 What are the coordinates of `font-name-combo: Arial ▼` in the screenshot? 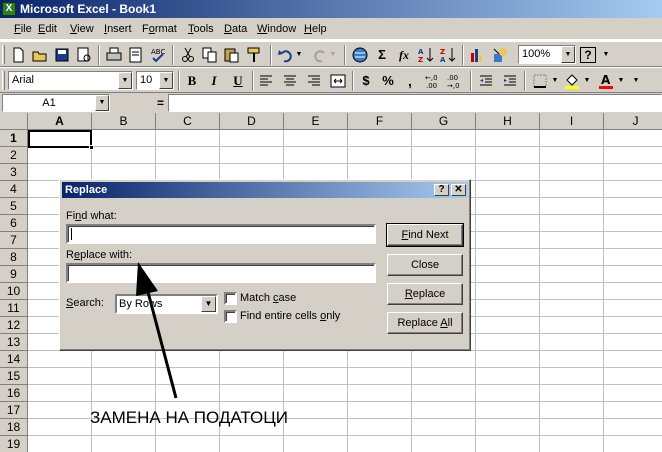 It's located at (70, 80).